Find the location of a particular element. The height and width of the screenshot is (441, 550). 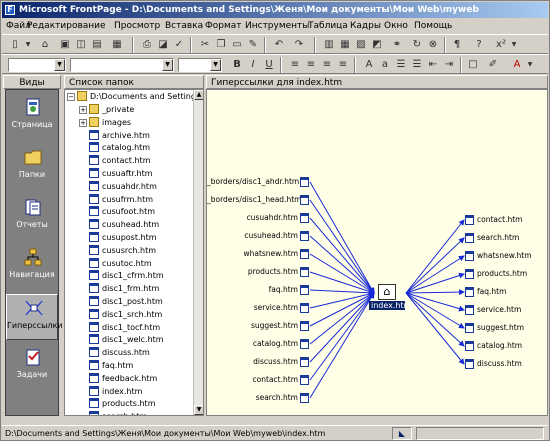

folder-item: + _private is located at coordinates (106, 109).